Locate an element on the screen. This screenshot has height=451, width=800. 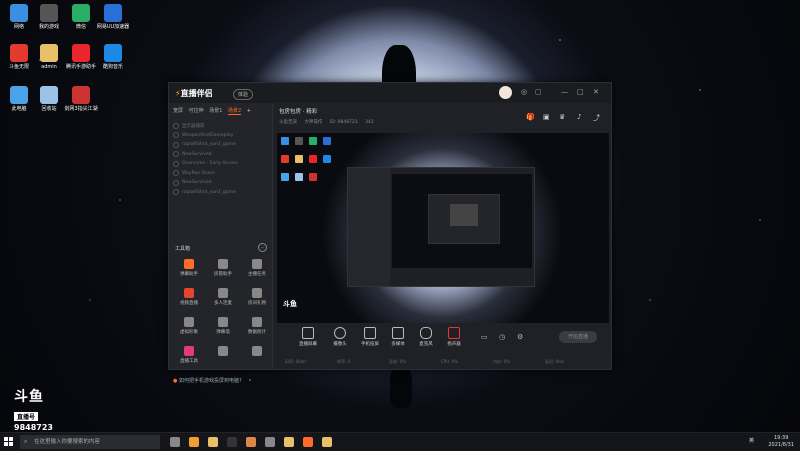
toolbox-item-label: 弹幕助手 is located at coordinates (189, 274).